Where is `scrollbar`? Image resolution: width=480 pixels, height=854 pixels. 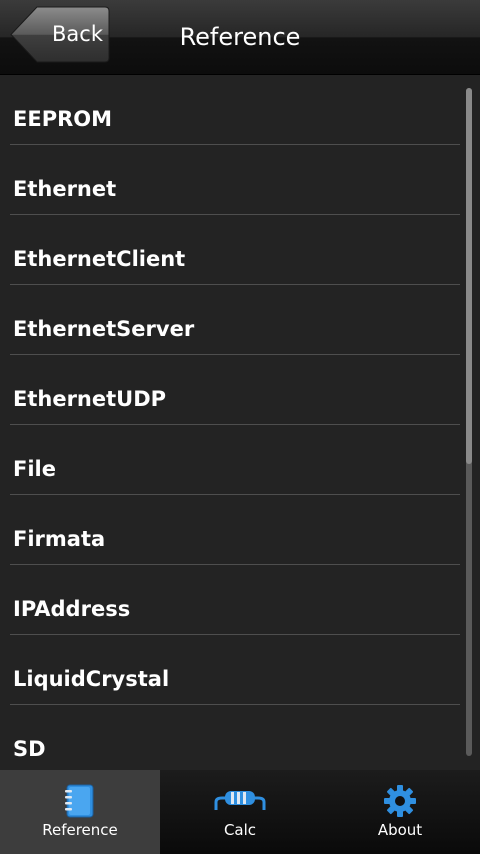 scrollbar is located at coordinates (469, 422).